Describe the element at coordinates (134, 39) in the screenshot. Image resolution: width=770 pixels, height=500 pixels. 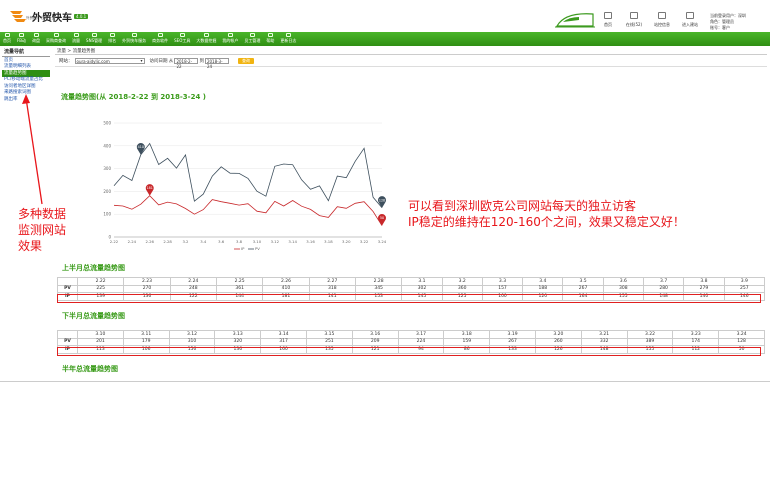
I see `nav-item-service: 外贸快车服务` at that location.